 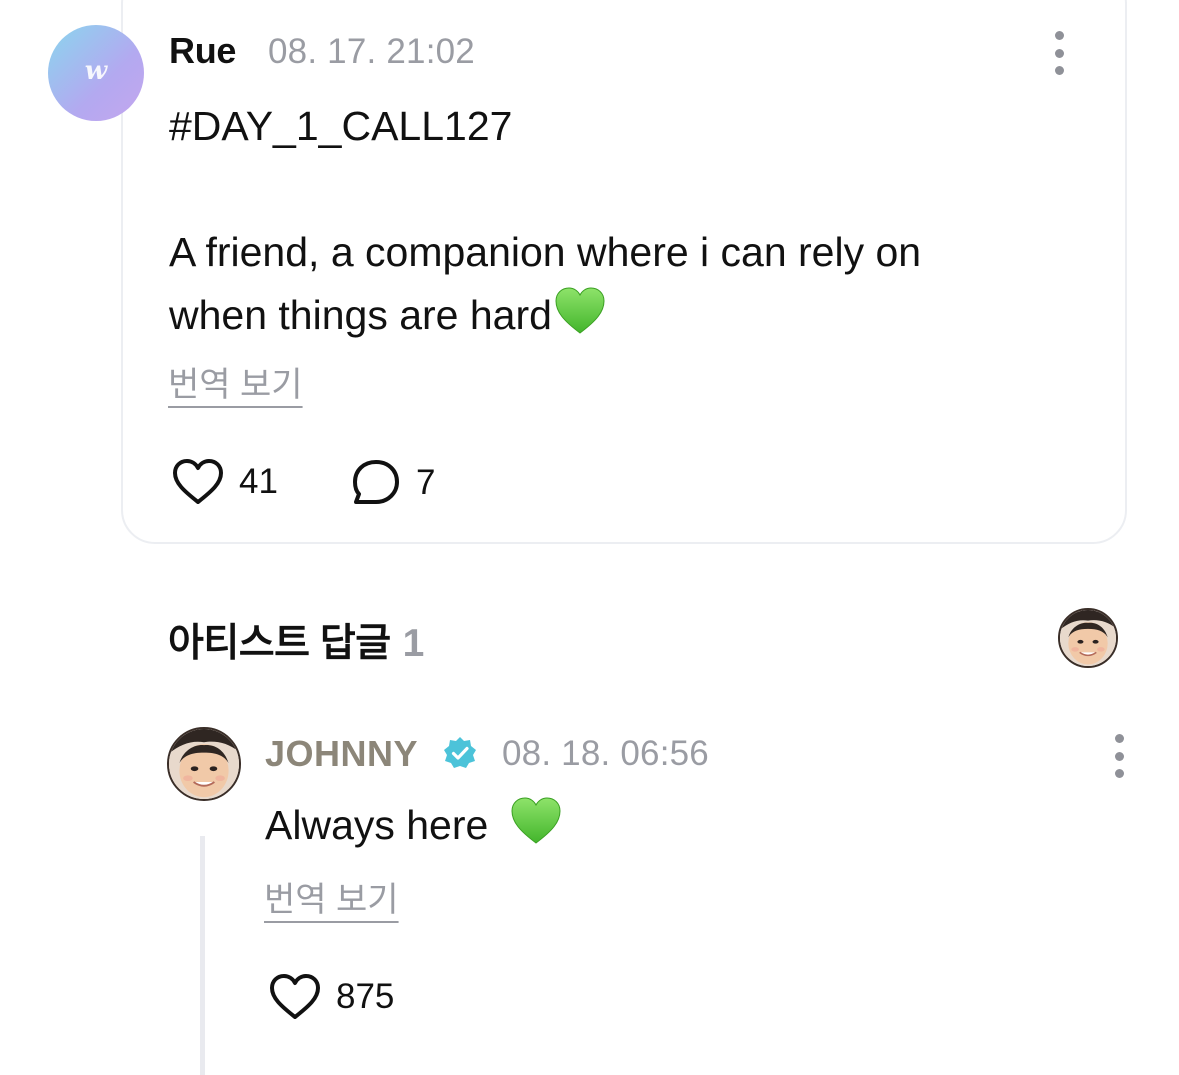 I want to click on post-line-3: when things are hard, so click(x=609, y=315).